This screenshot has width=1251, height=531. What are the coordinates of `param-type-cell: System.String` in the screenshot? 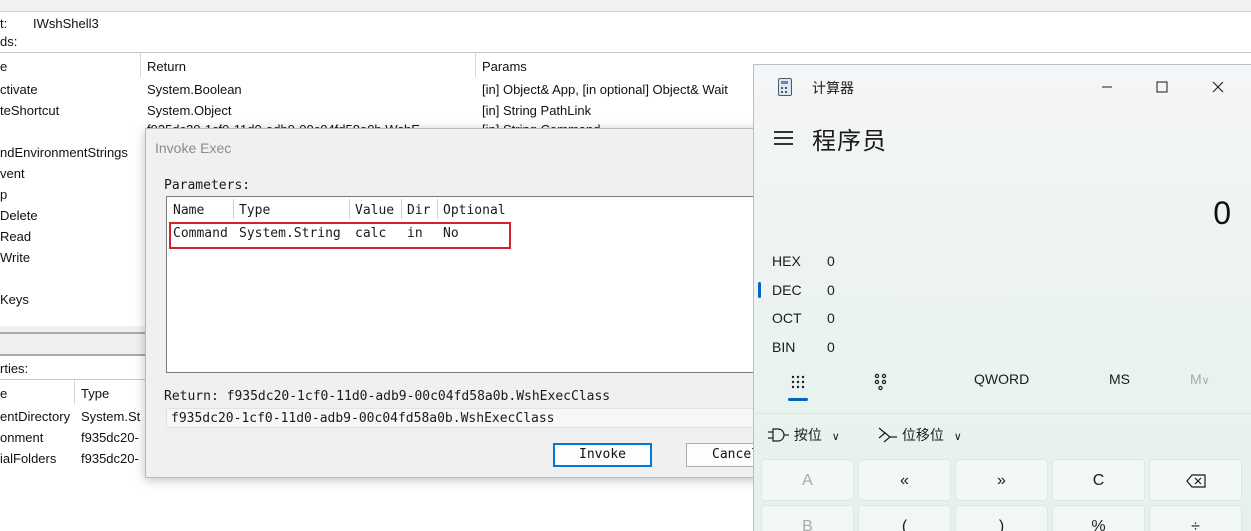 It's located at (290, 233).